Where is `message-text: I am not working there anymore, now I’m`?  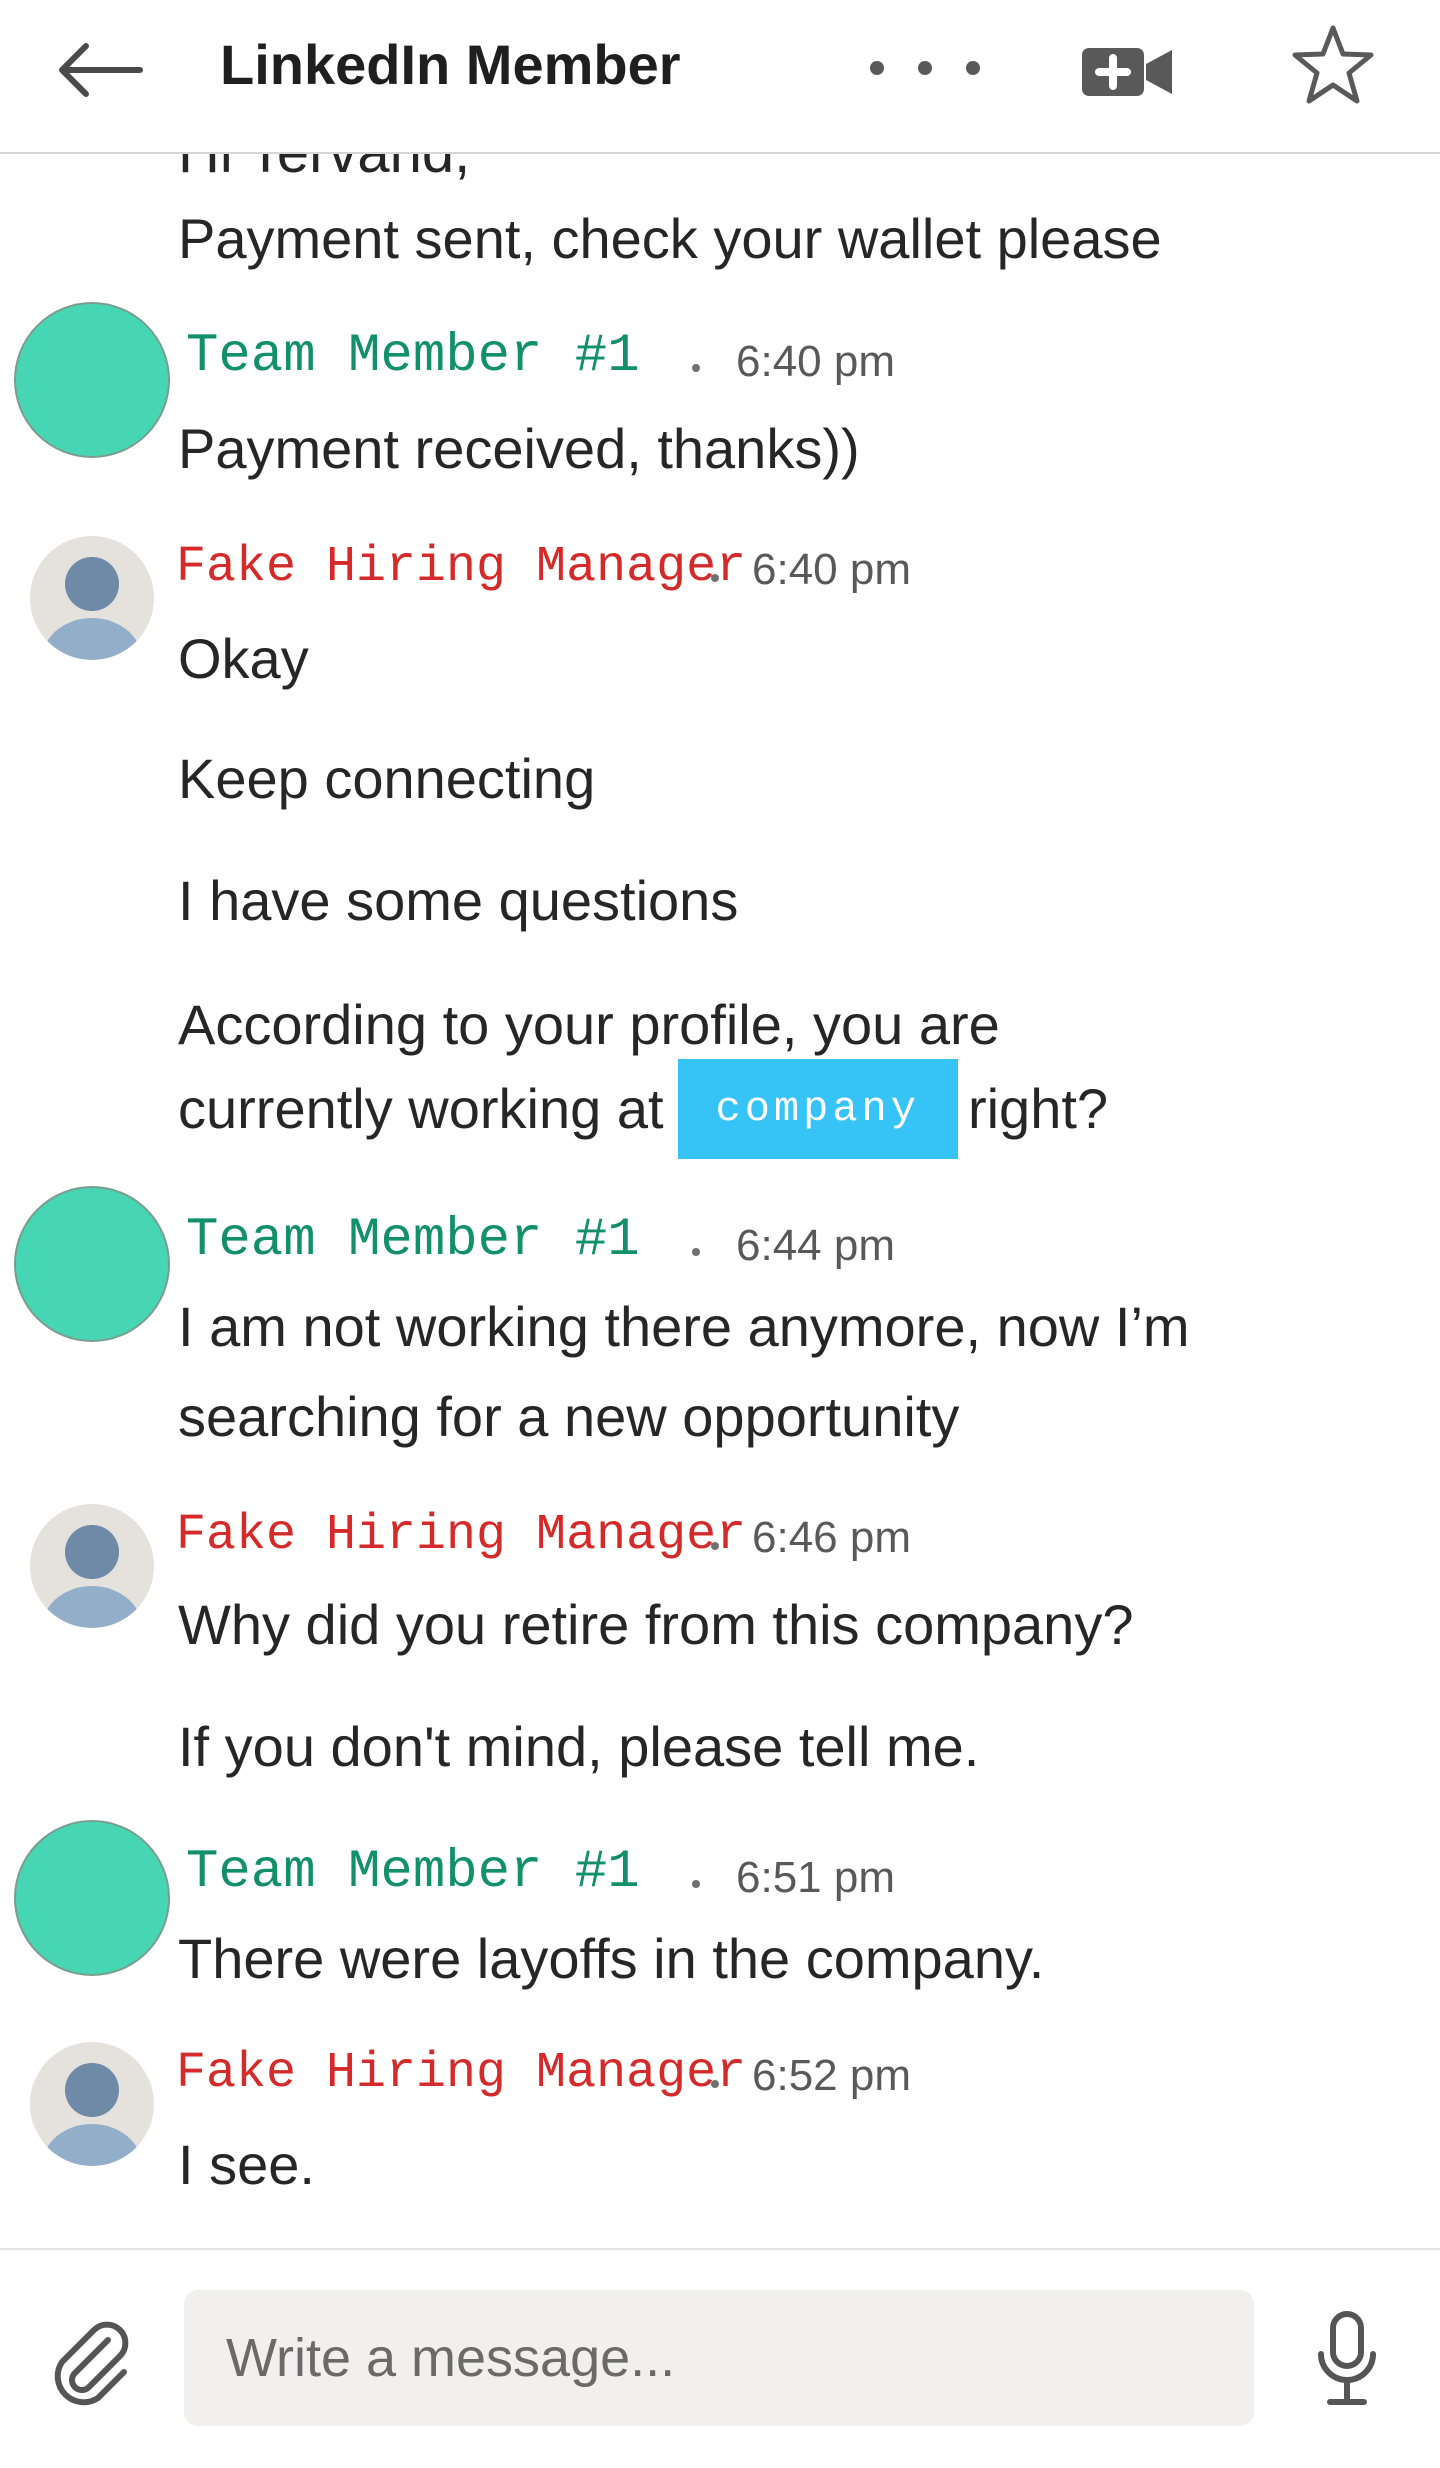
message-text: I am not working there anymore, now I’m is located at coordinates (684, 1326).